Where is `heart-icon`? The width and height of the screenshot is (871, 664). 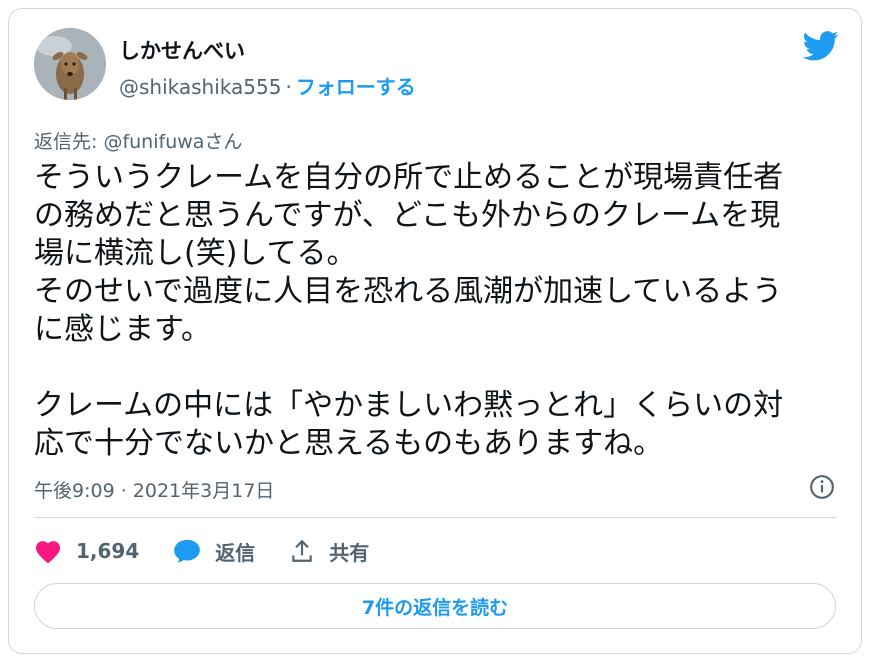 heart-icon is located at coordinates (48, 552).